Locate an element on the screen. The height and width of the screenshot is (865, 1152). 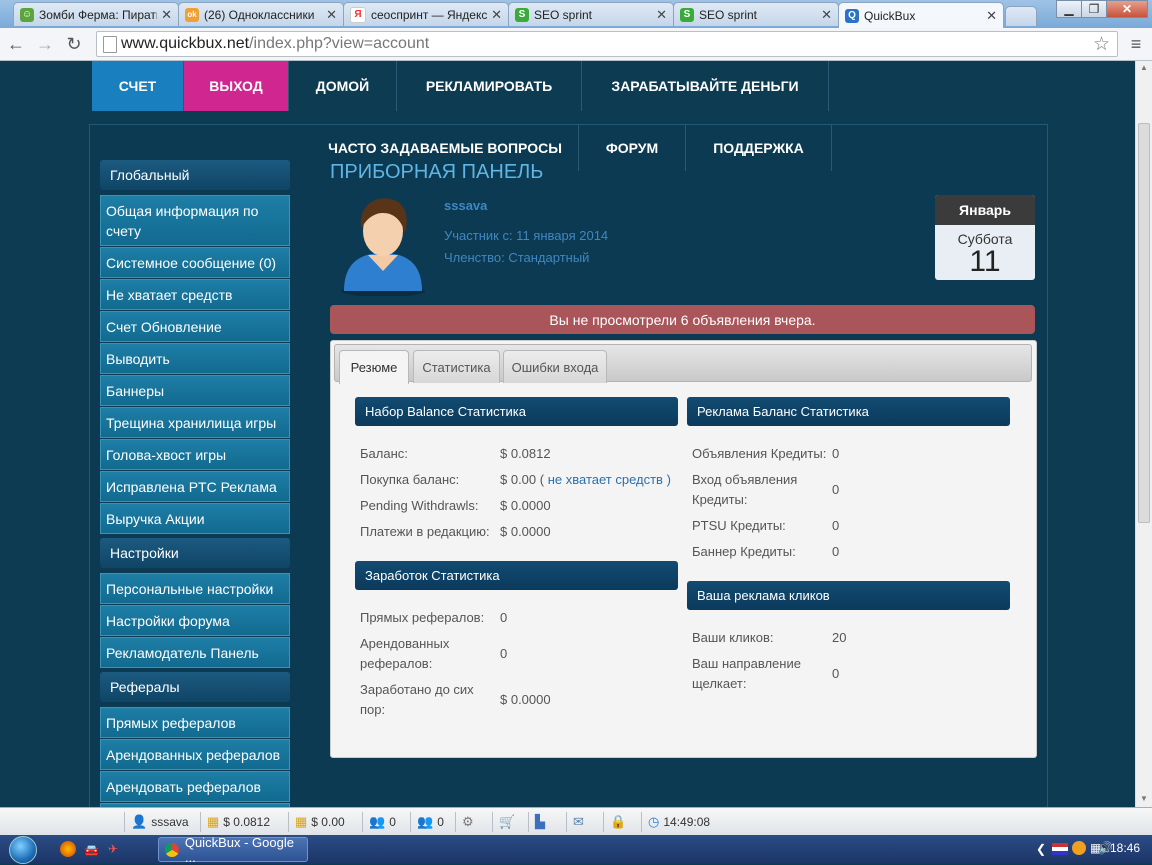
rented-referrals-value: 0 is located at coordinates (504, 653).